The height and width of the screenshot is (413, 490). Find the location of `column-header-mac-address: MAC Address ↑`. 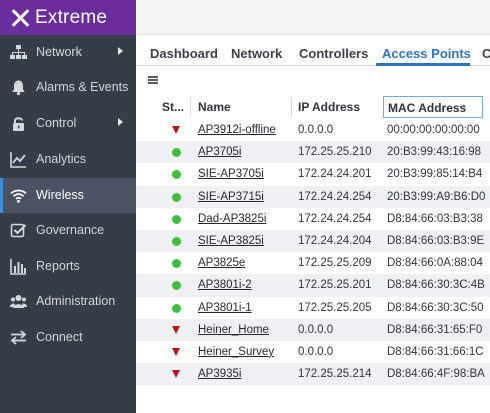

column-header-mac-address: MAC Address ↑ is located at coordinates (433, 107).